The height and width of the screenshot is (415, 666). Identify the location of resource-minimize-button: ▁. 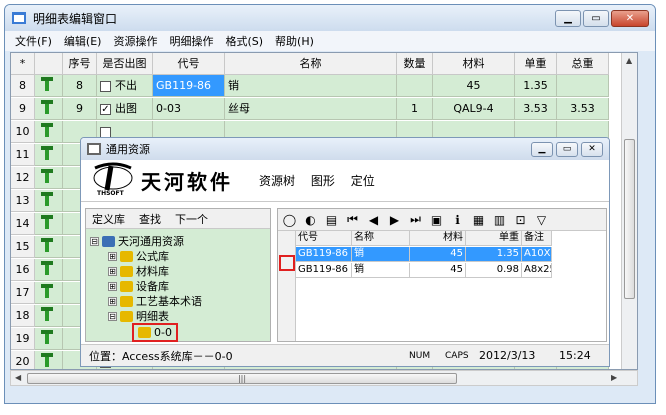
(542, 149).